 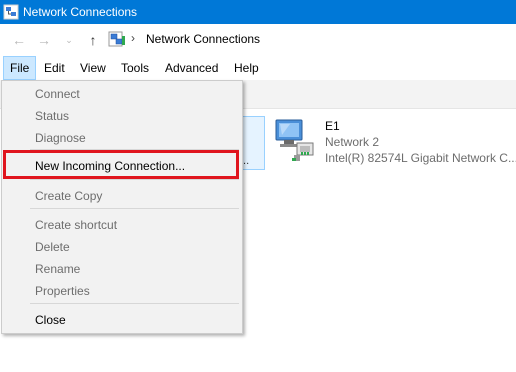 What do you see at coordinates (135, 68) in the screenshot?
I see `menu-tools: Tools` at bounding box center [135, 68].